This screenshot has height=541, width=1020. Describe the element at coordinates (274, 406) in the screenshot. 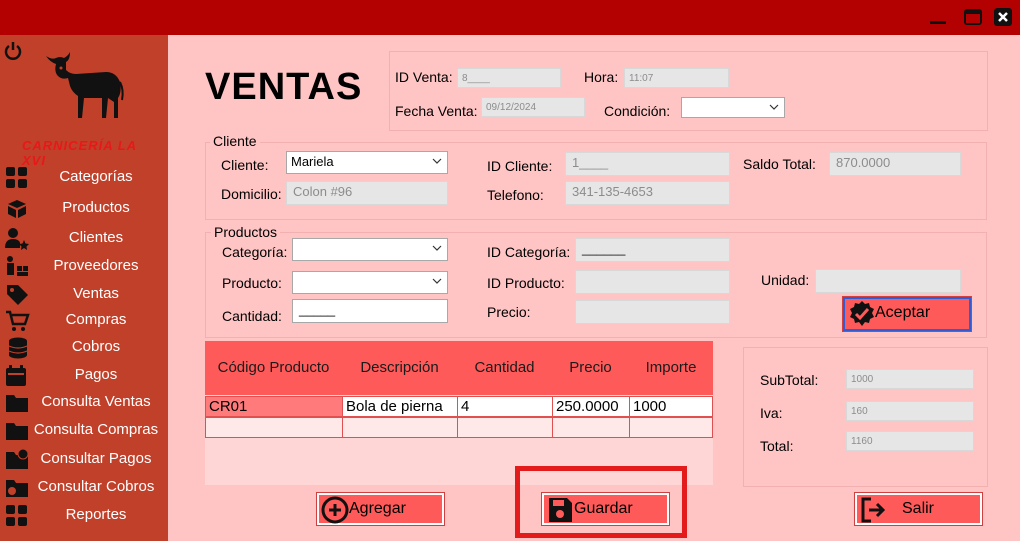

I see `table-cell: CR01` at that location.